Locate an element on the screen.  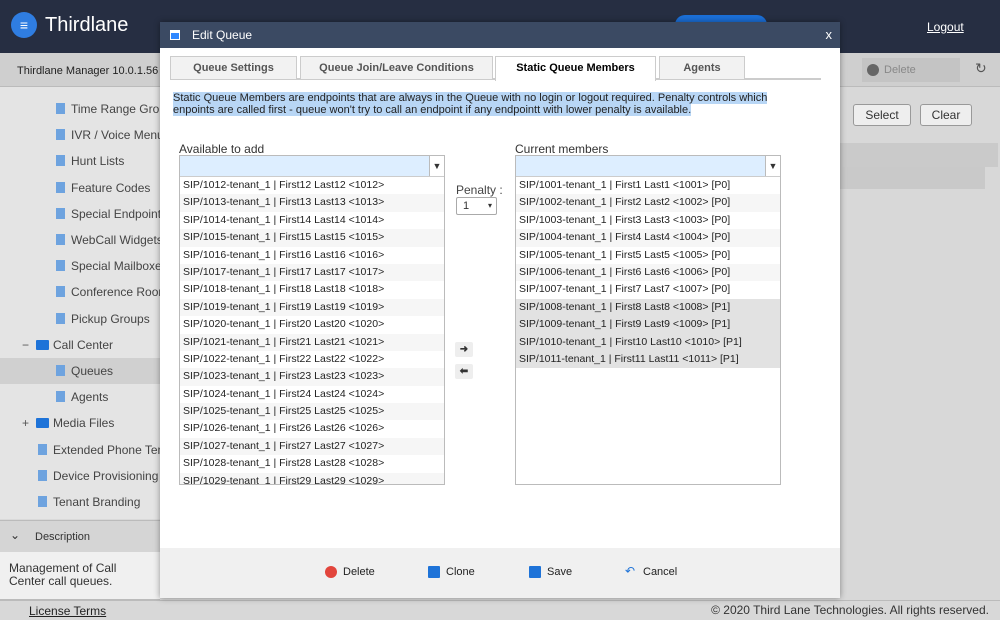
penalty-select: 1 is located at coordinates (476, 206).